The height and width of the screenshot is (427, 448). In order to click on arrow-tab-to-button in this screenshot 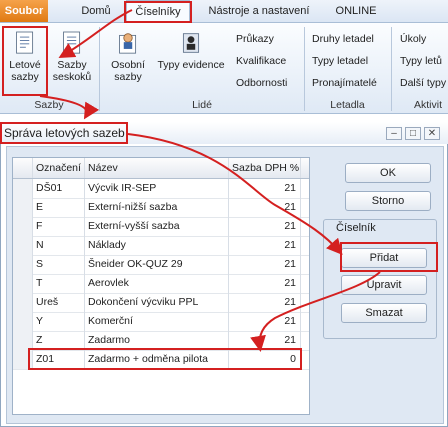, I will do `click(95, 33)`.